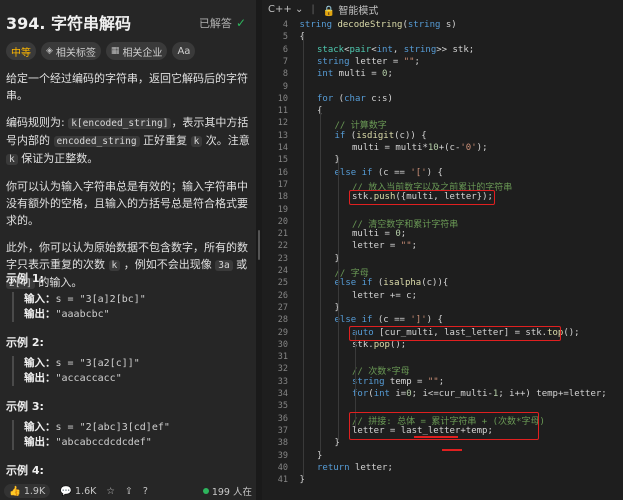  I want to click on code-line: 14 multi = multi*10+(c-'0');, so click(442, 149).